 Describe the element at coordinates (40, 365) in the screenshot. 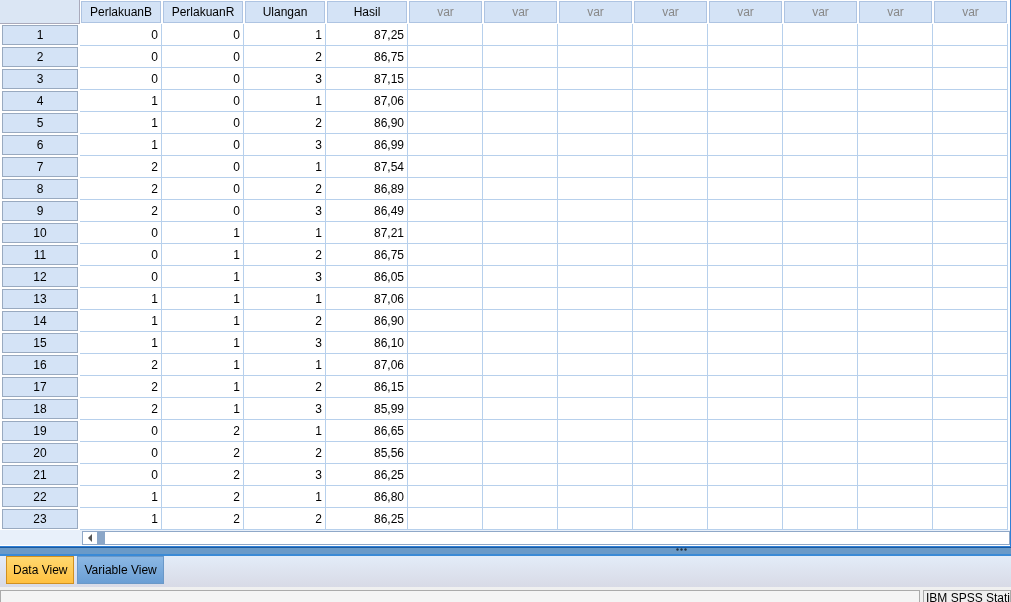

I see `row-header: 16` at that location.